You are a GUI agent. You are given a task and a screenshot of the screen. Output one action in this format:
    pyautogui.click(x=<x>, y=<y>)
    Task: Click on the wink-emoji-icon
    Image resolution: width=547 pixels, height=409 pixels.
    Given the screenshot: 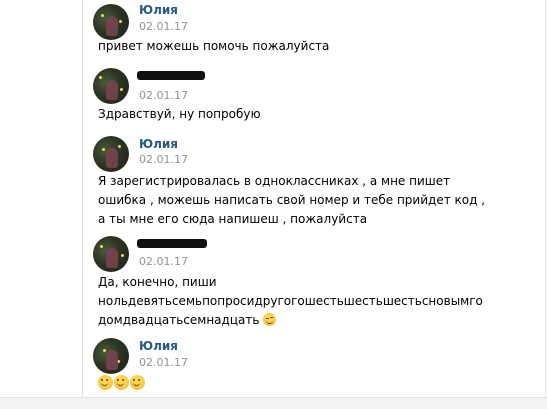 What is the action you would take?
    pyautogui.click(x=270, y=319)
    